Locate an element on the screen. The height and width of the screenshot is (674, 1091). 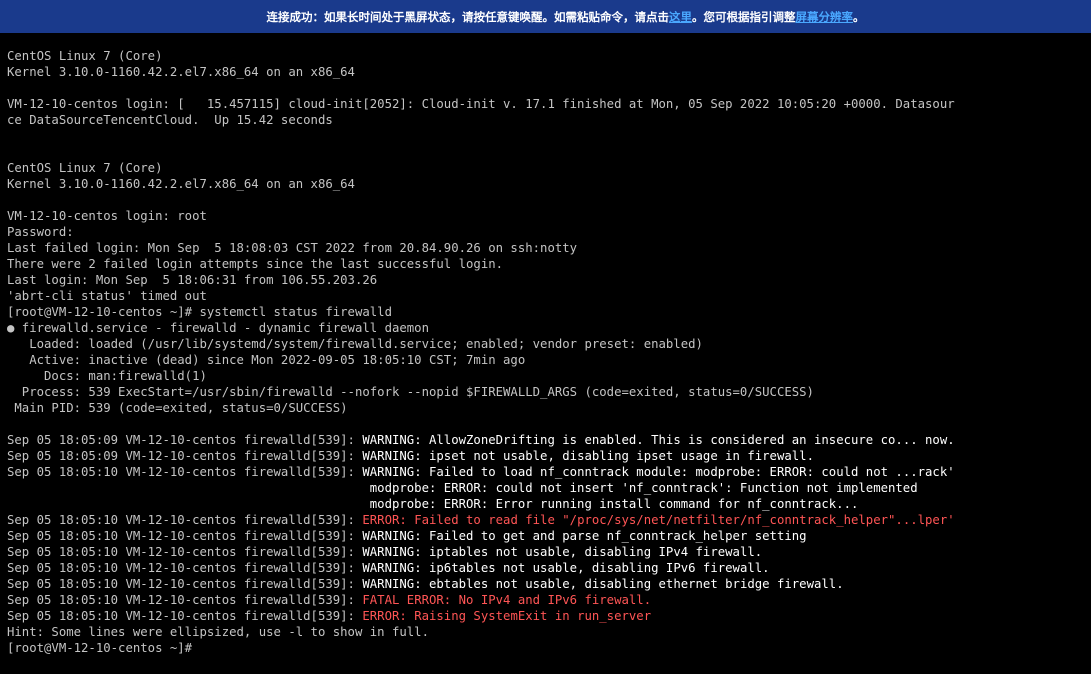
terminal-line: 'abrt-cli status' timed out is located at coordinates (481, 296).